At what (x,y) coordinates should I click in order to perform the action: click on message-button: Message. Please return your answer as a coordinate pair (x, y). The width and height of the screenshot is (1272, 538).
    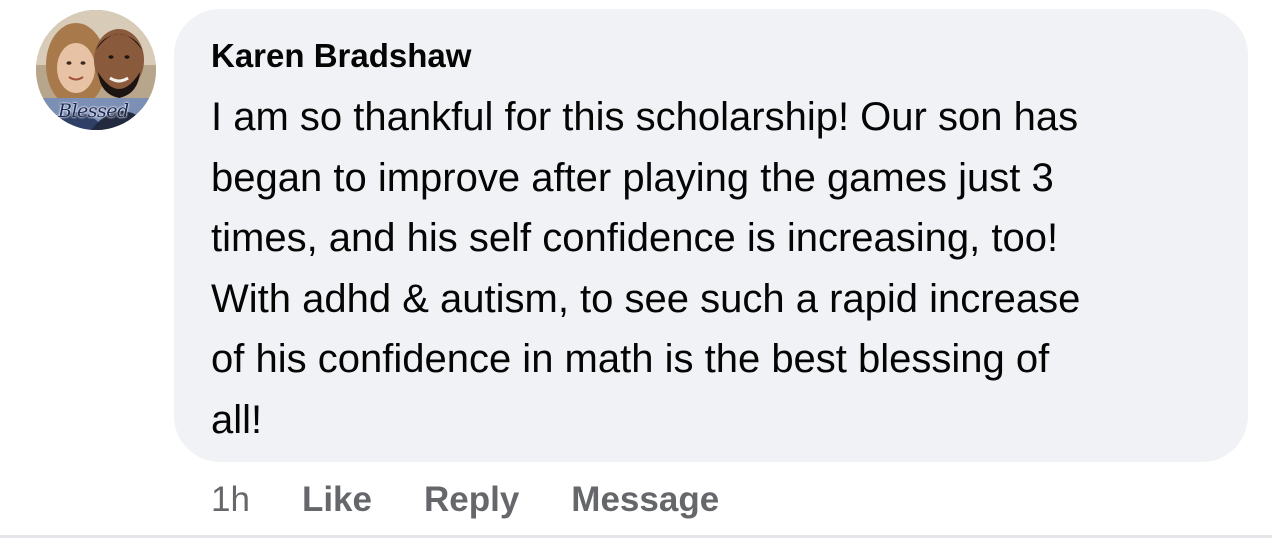
    Looking at the image, I should click on (645, 500).